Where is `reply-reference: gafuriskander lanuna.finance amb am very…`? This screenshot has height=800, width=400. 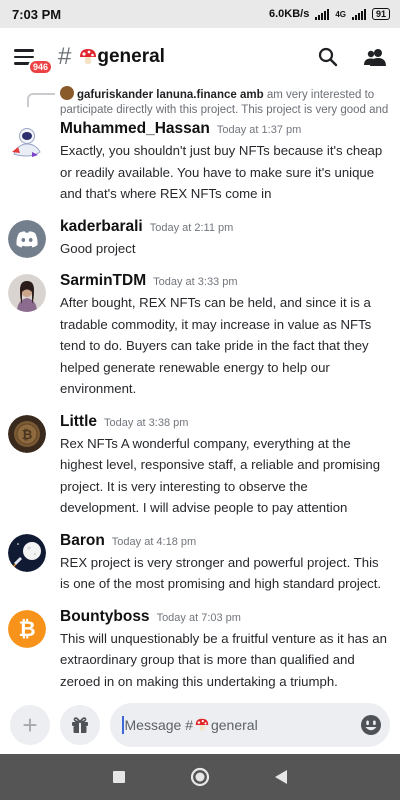
reply-reference: gafuriskander lanuna.finance amb am very… is located at coordinates (200, 102).